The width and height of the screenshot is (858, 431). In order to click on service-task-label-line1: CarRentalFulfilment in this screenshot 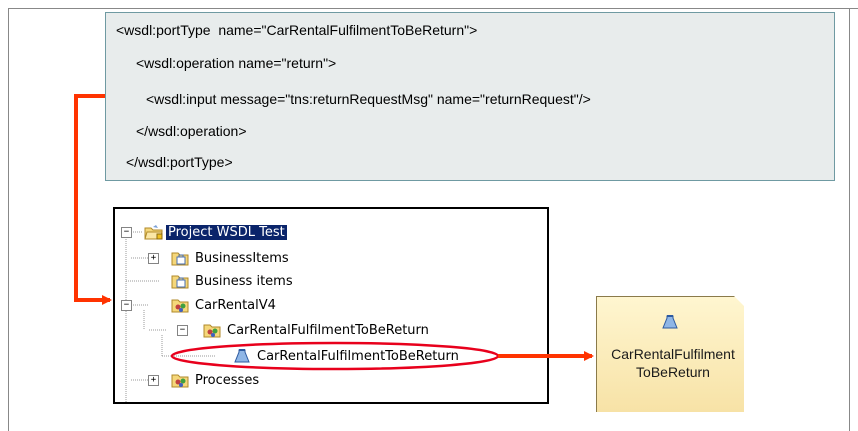, I will do `click(673, 354)`.